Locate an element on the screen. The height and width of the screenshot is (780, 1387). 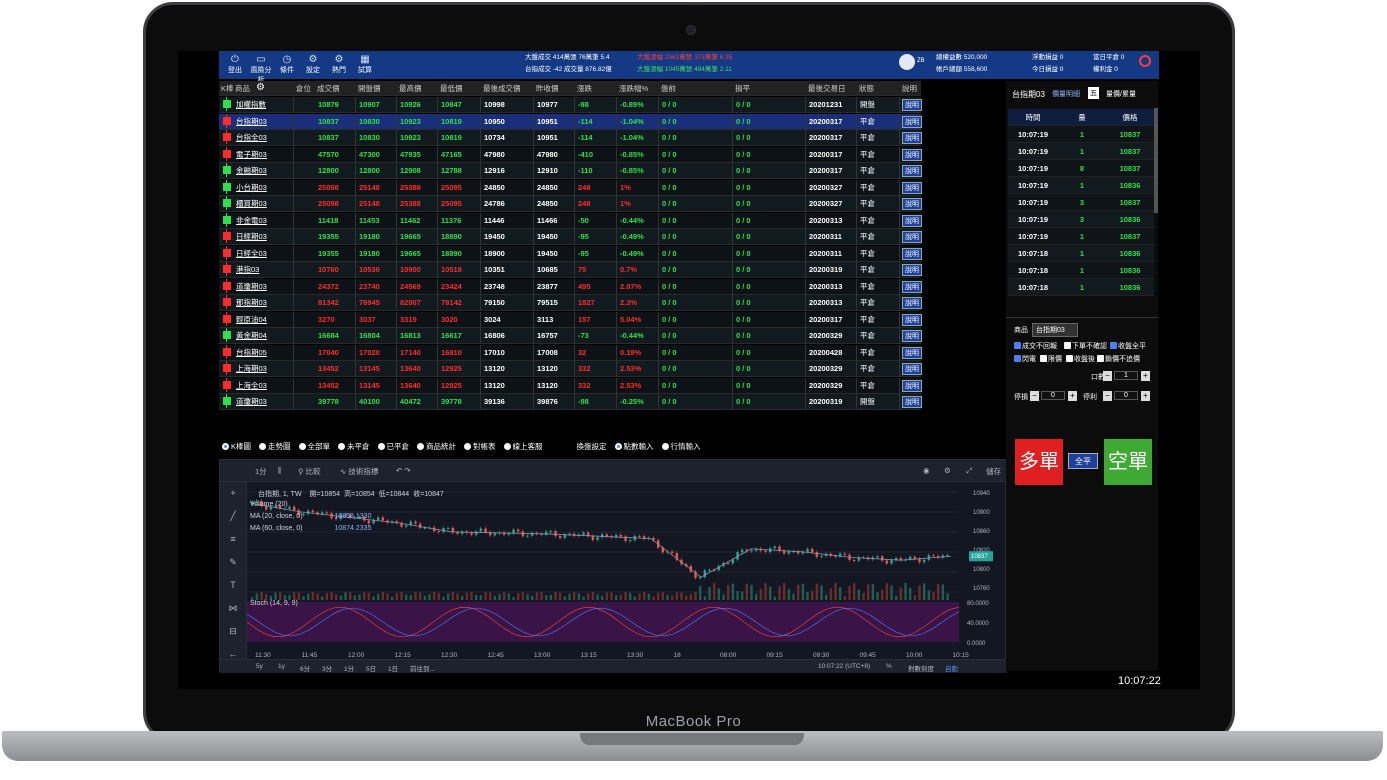
take-profit-value: 0 is located at coordinates (1126, 395).